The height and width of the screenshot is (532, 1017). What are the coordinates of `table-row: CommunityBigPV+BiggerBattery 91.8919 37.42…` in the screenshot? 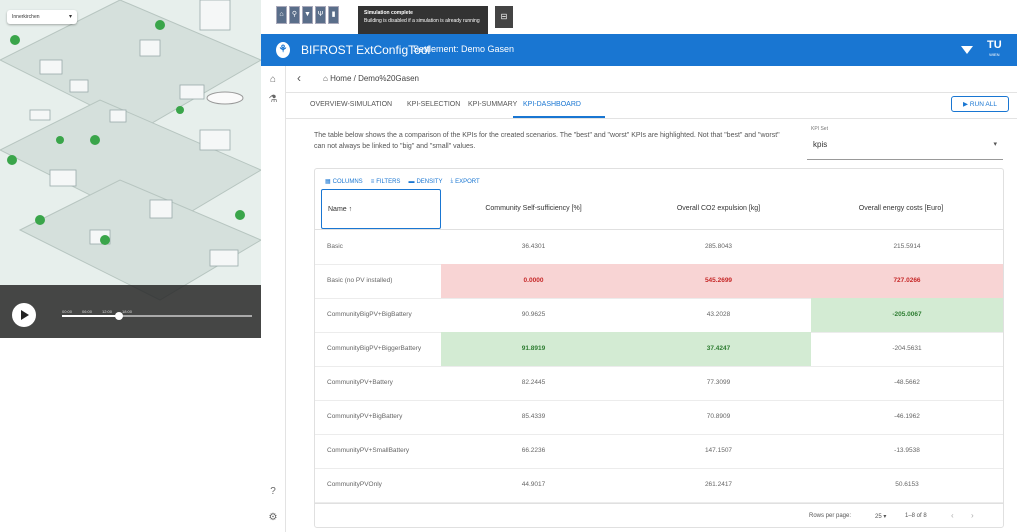 It's located at (659, 349).